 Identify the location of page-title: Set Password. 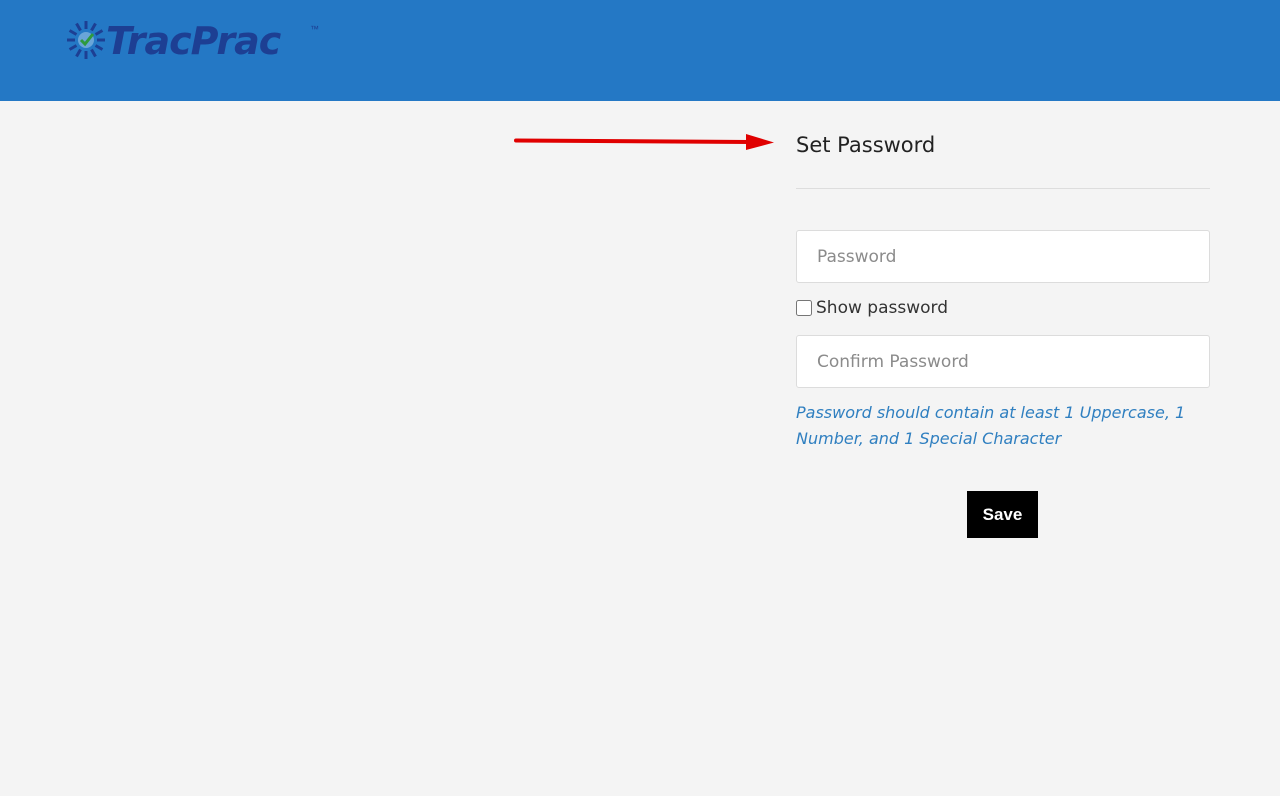
(866, 145).